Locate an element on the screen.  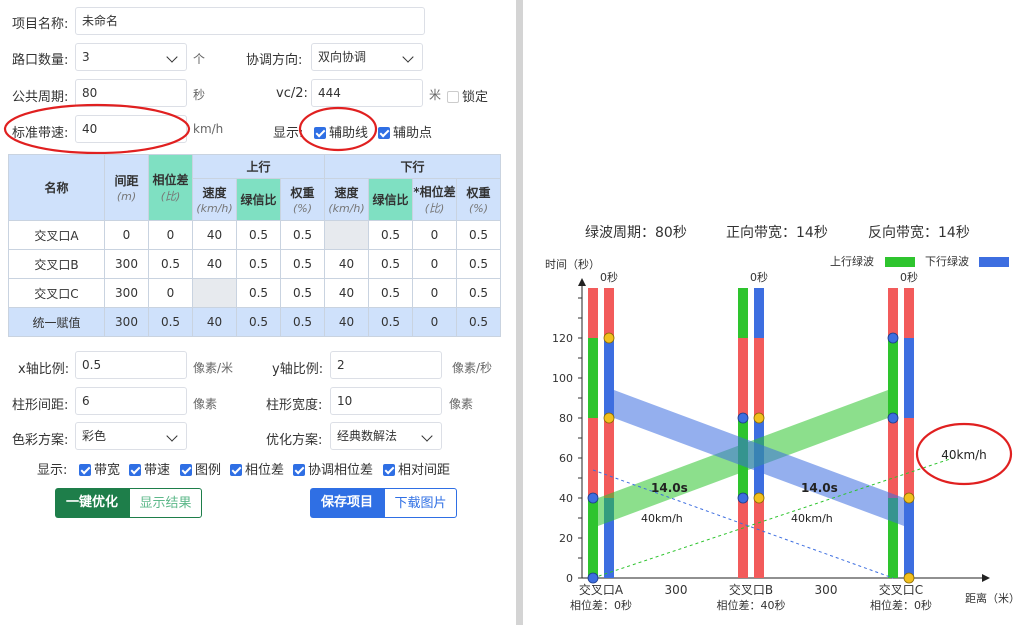
intersections-select: 3 is located at coordinates (131, 57).